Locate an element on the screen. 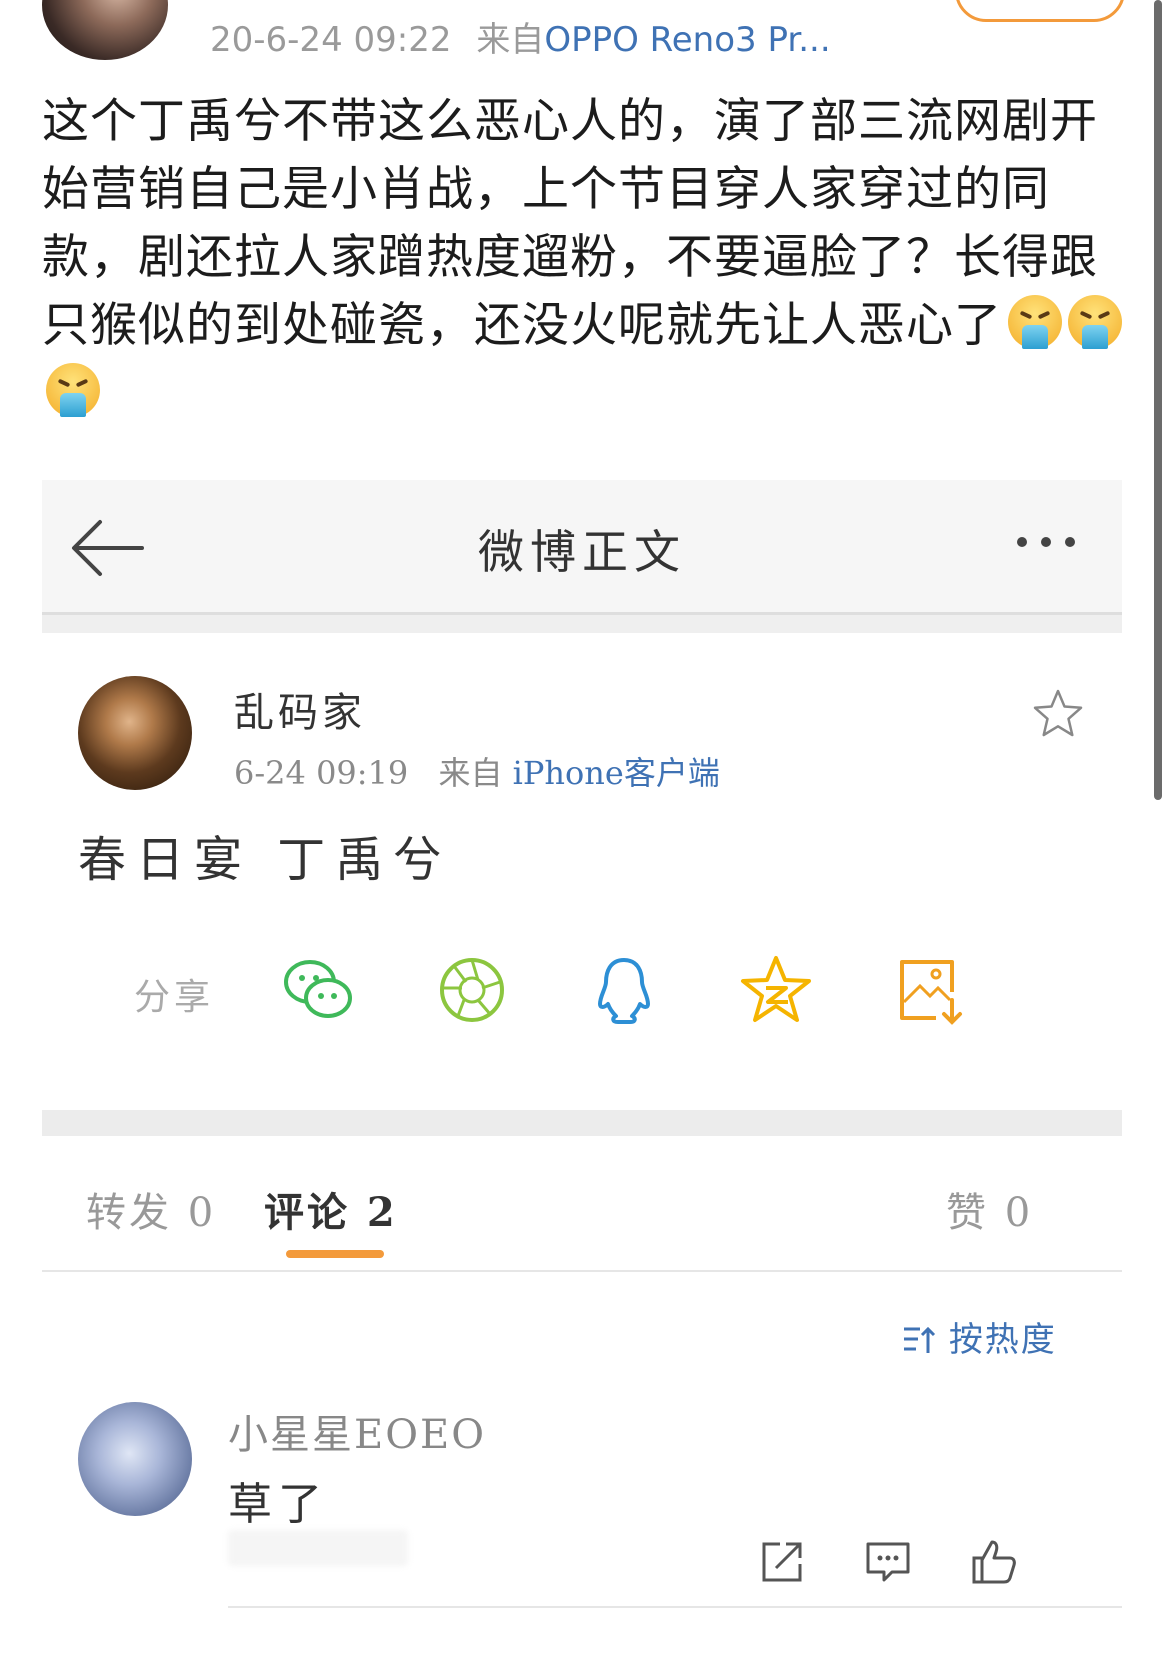 This screenshot has width=1170, height=1669. sort-icon is located at coordinates (920, 1339).